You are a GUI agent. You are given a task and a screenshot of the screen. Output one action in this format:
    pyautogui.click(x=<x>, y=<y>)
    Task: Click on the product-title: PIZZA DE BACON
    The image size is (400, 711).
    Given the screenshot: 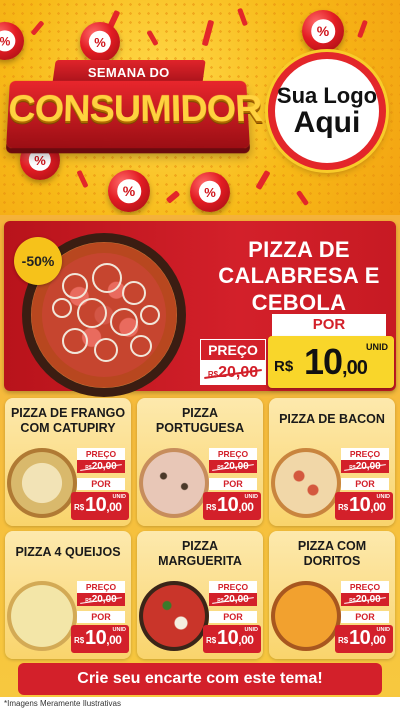 What is the action you would take?
    pyautogui.click(x=332, y=419)
    